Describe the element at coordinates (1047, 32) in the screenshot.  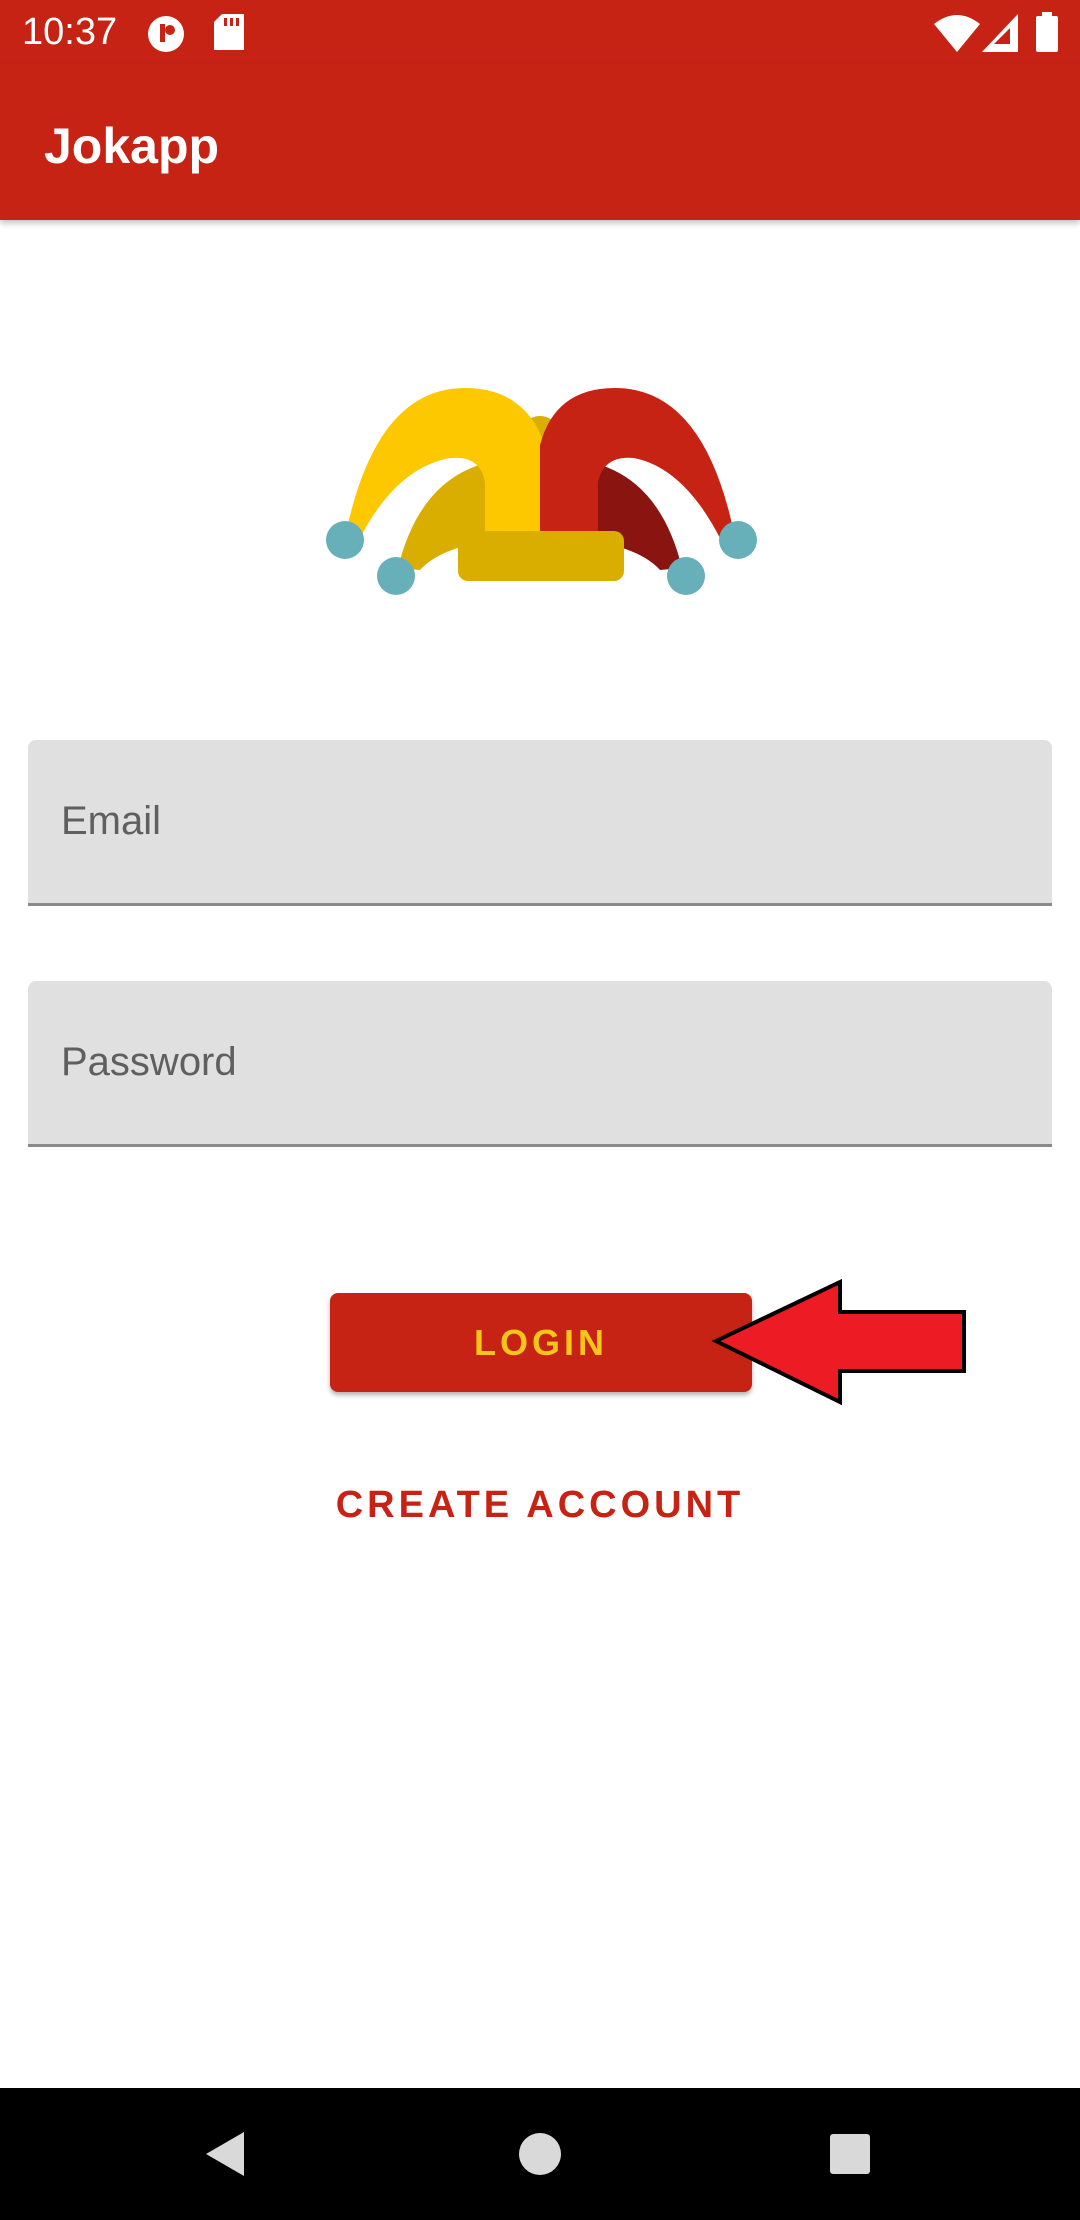
I see `battery-icon` at that location.